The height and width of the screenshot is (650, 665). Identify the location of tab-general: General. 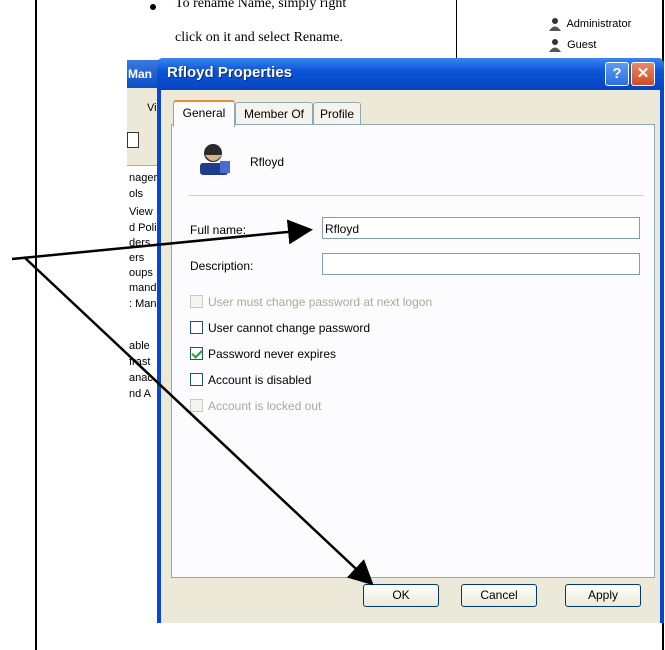
(204, 113).